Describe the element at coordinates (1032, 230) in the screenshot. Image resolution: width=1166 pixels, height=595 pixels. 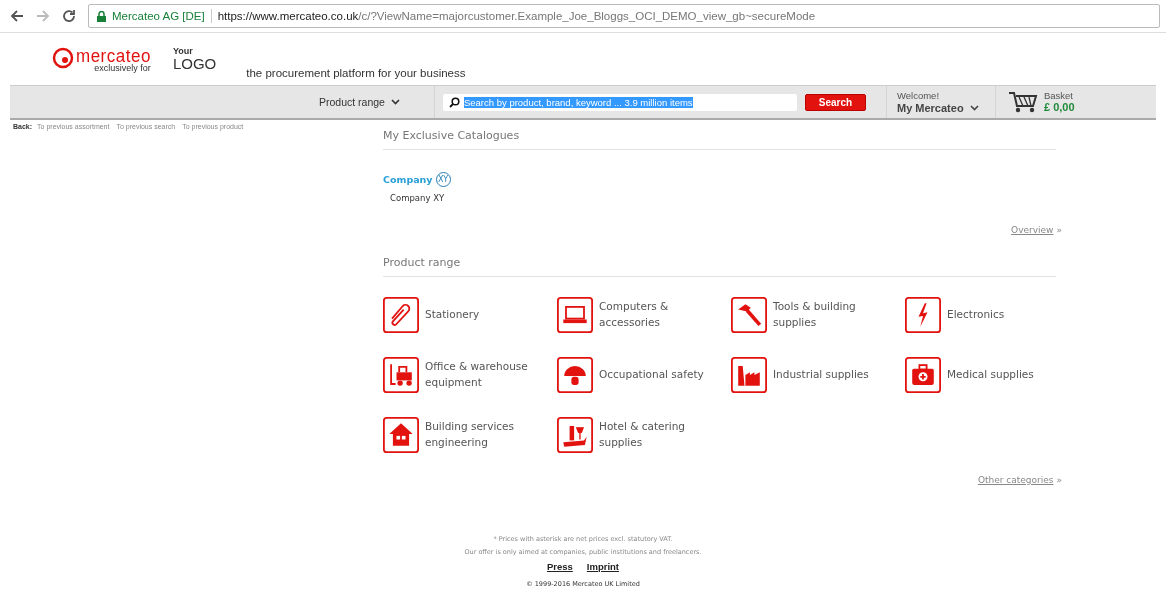
I see `overview-link: Overview` at that location.